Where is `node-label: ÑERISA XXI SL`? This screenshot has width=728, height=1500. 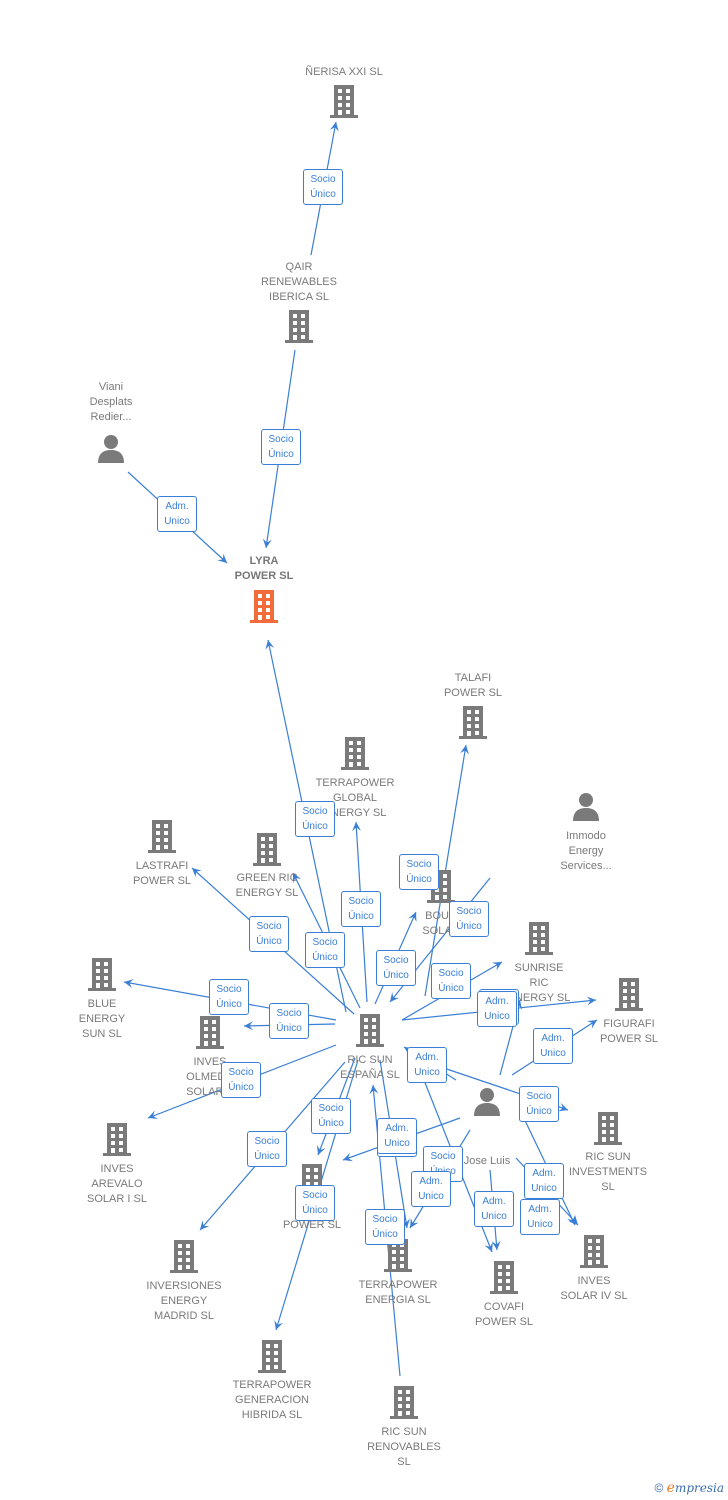
node-label: ÑERISA XXI SL is located at coordinates (344, 72).